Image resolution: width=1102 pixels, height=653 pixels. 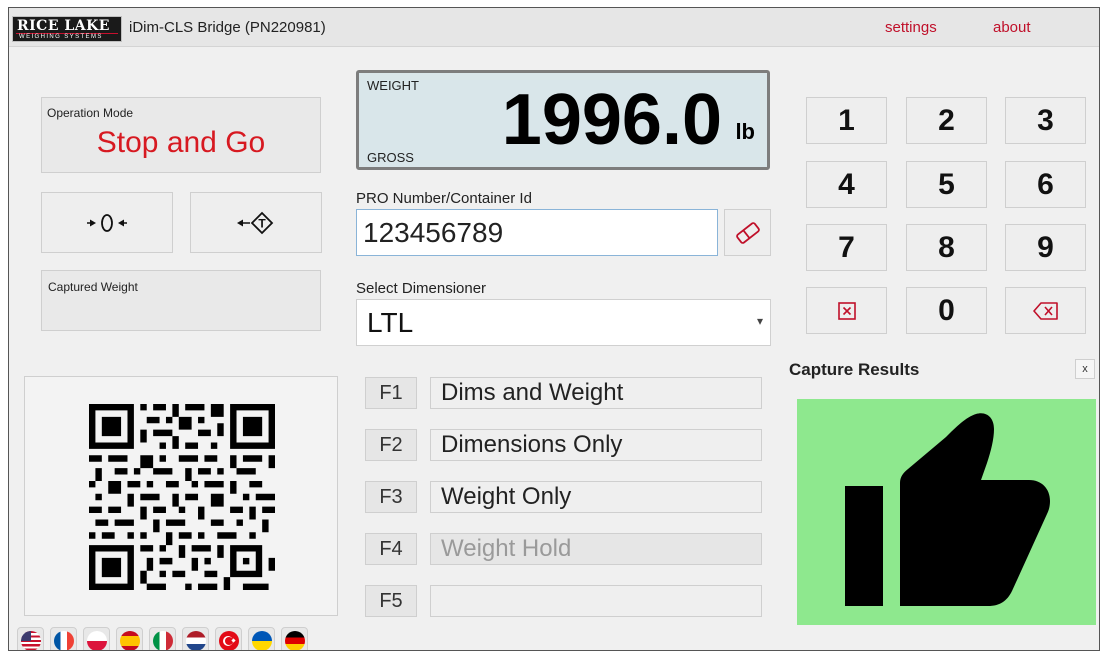 What do you see at coordinates (181, 300) in the screenshot?
I see `captured-weight-panel: Captured Weight` at bounding box center [181, 300].